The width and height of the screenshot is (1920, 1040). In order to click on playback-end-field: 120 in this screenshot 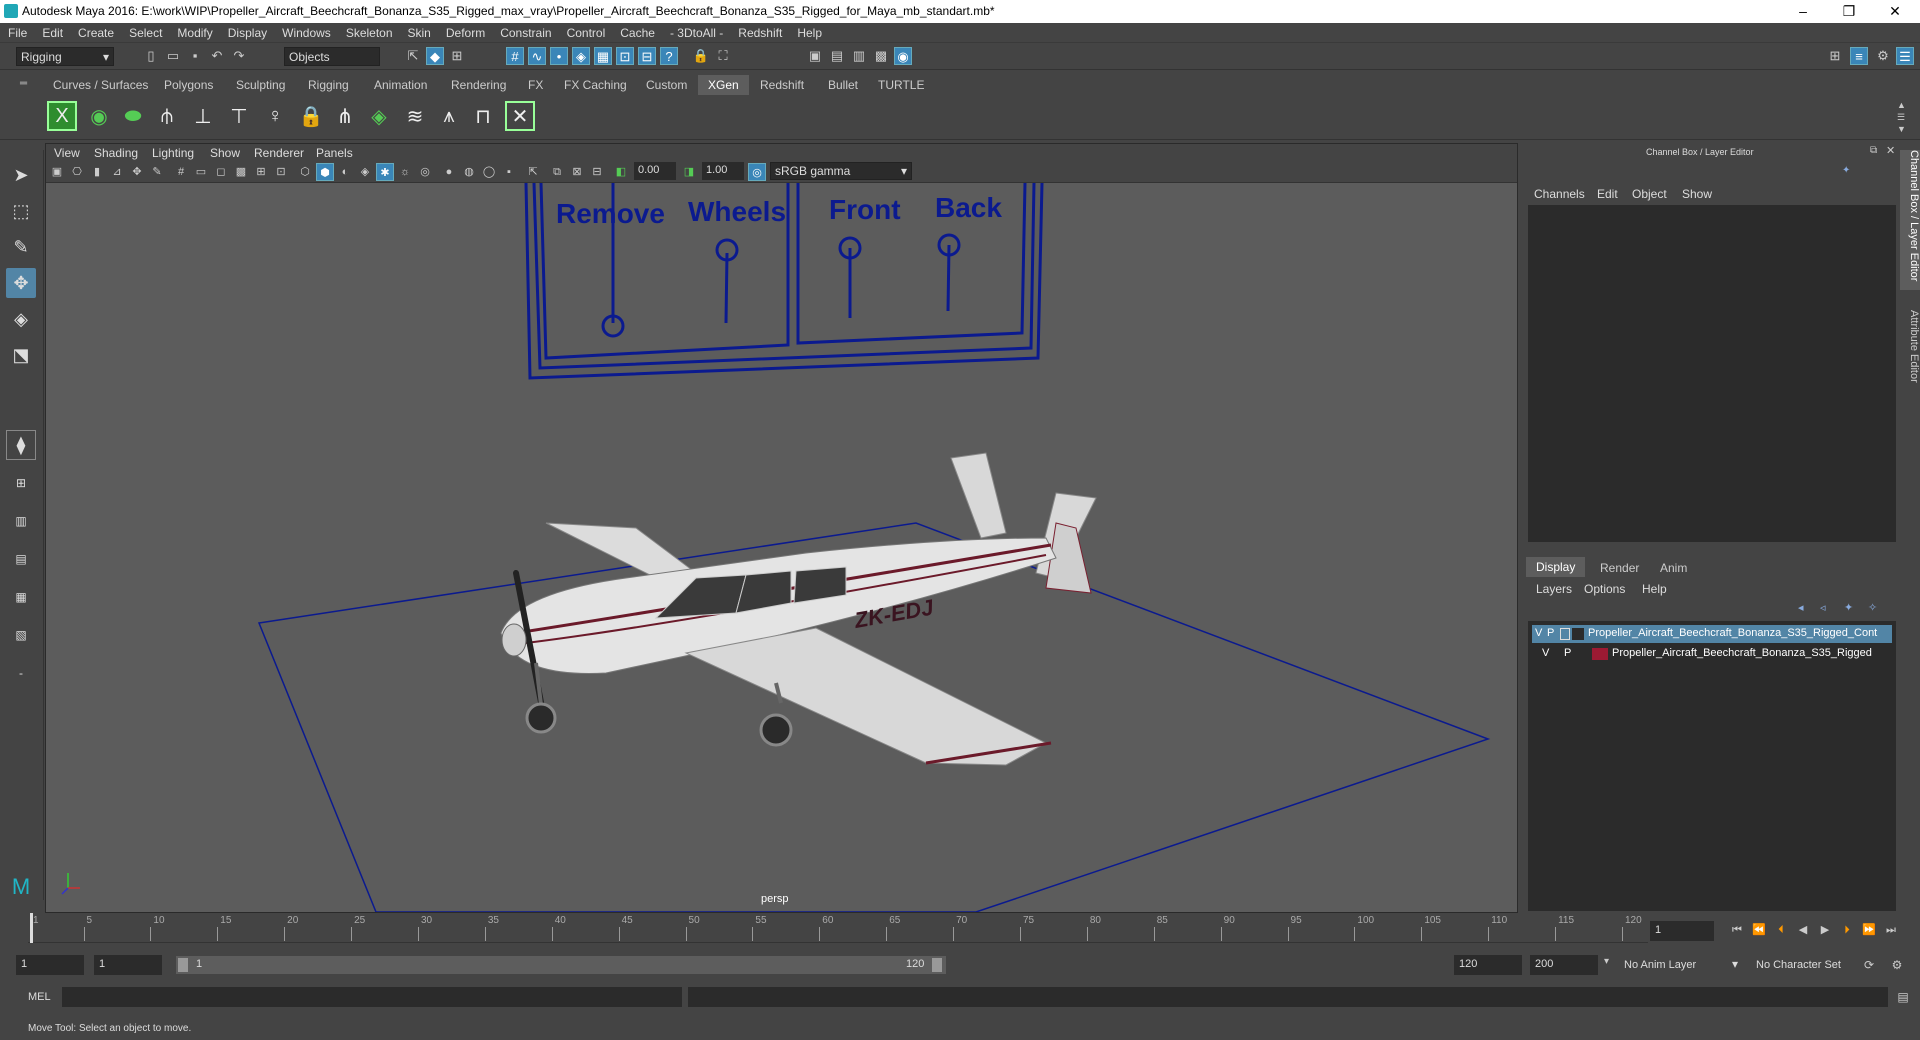, I will do `click(1488, 965)`.